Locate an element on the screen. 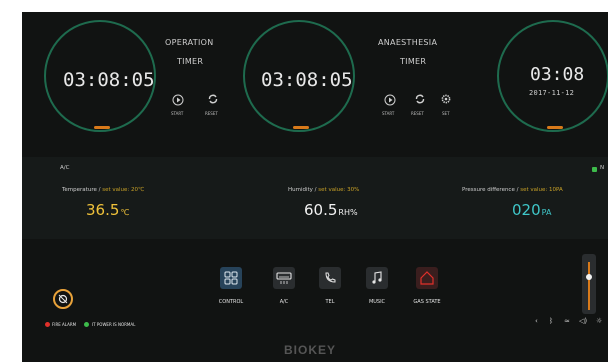 This screenshot has height=362, width=608. anaesthesia-timer-subtitle: TIMER is located at coordinates (413, 61).